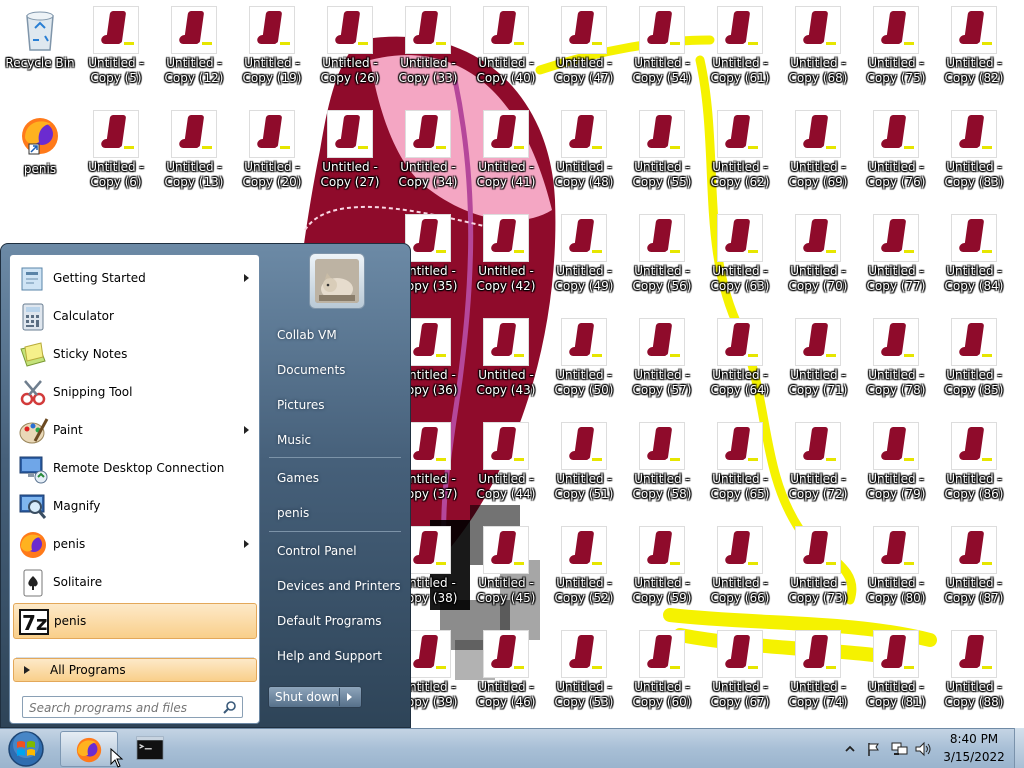 Image resolution: width=1024 pixels, height=768 pixels. I want to click on desktop-icon-untitled-copy: Untitled - Copy (59), so click(662, 574).